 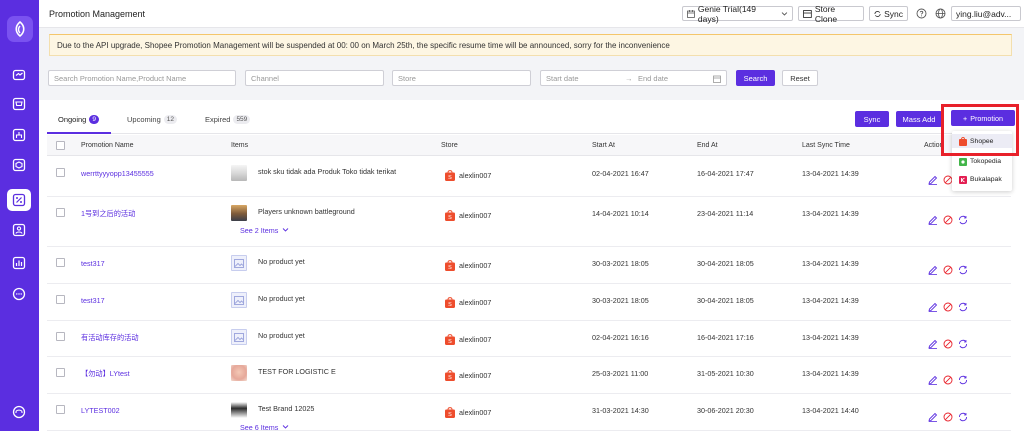 What do you see at coordinates (20, 29) in the screenshot?
I see `app-logo-icon` at bounding box center [20, 29].